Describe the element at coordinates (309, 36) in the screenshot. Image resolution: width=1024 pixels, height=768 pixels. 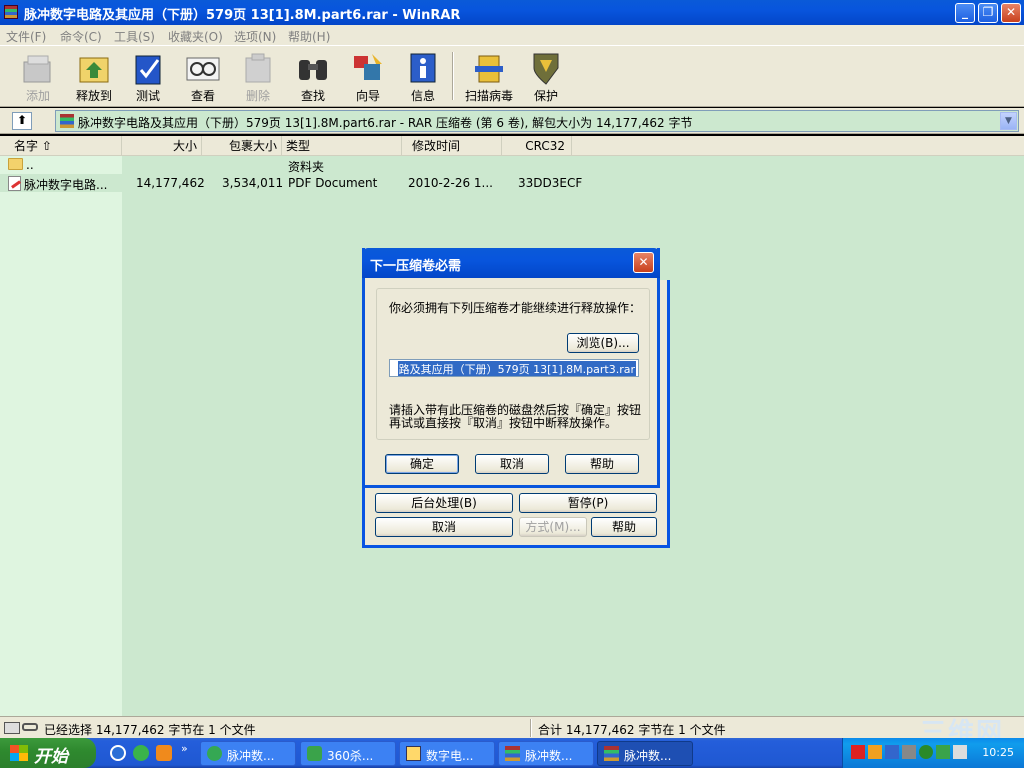
I see `menu-help: 帮助(H)` at that location.